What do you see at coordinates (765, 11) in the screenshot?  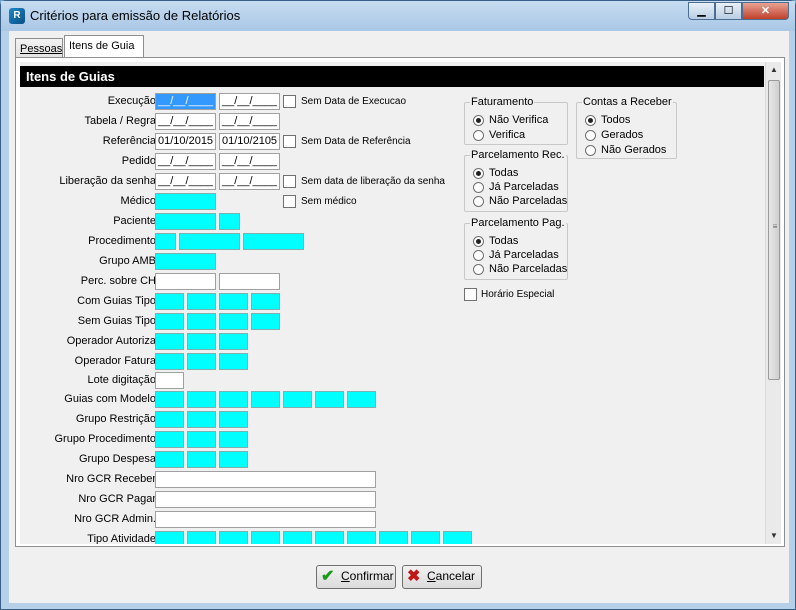 I see `close-button: ✕` at bounding box center [765, 11].